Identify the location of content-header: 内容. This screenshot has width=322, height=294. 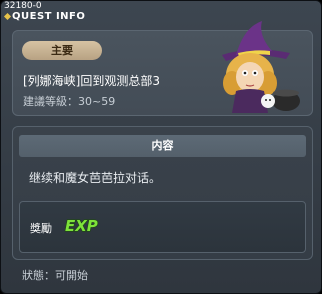
(162, 146).